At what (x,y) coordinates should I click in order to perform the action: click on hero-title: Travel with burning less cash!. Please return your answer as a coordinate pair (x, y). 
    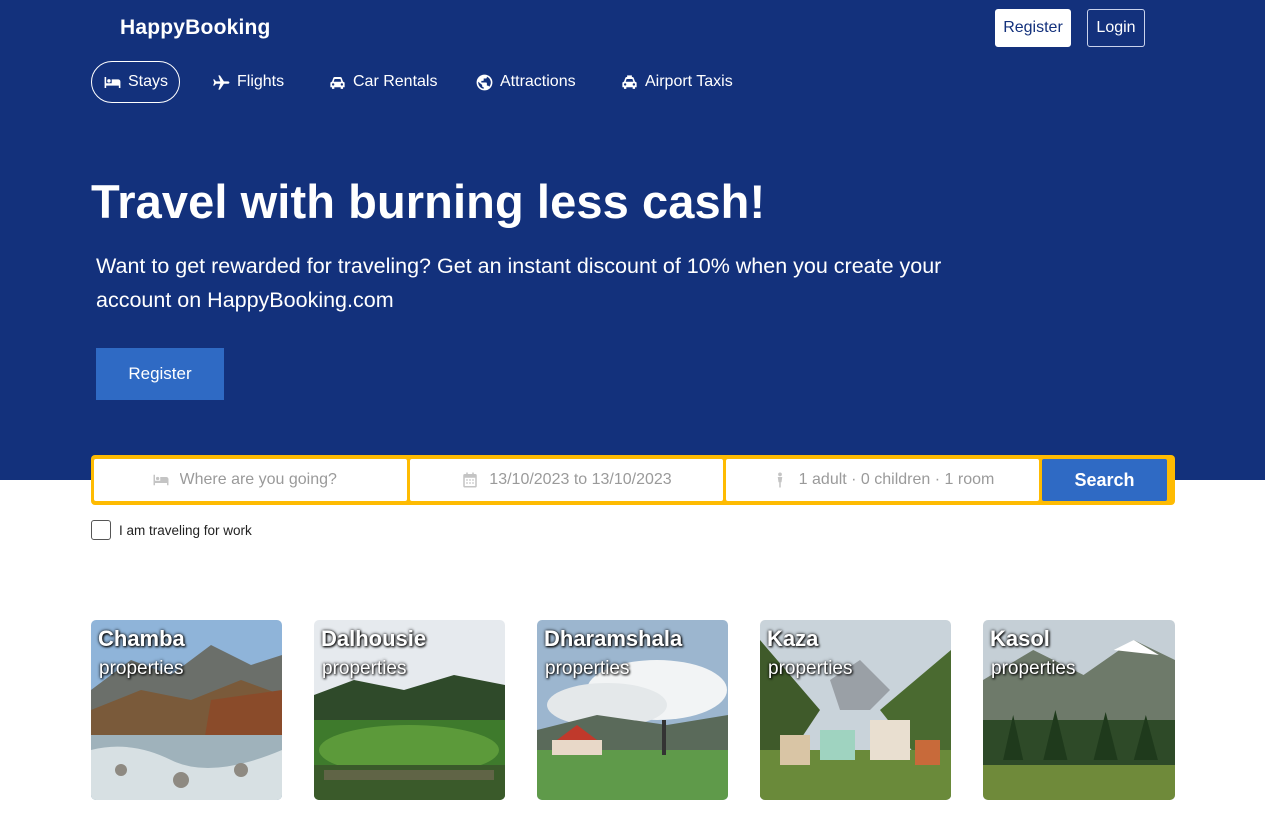
    Looking at the image, I should click on (428, 201).